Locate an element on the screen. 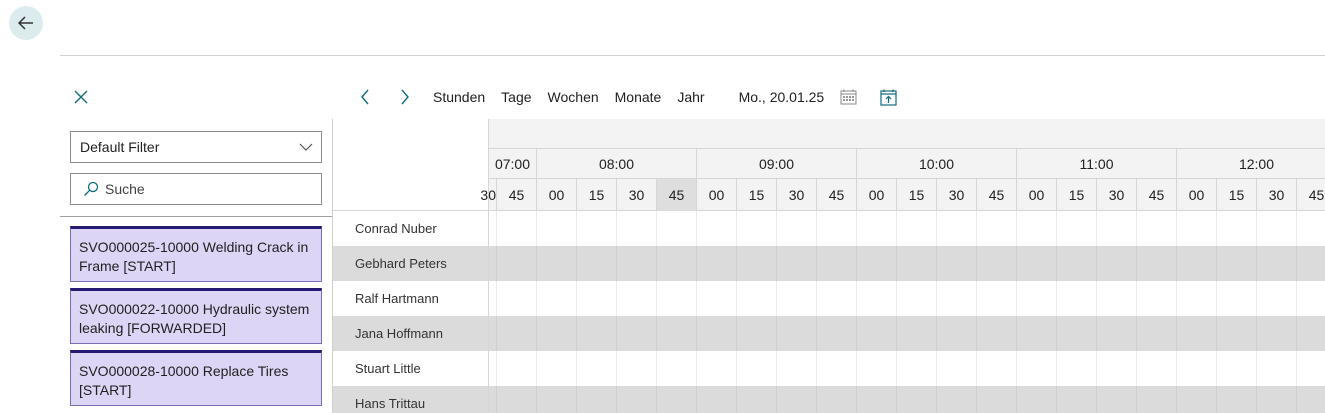 The width and height of the screenshot is (1325, 413). next-period-button is located at coordinates (405, 97).